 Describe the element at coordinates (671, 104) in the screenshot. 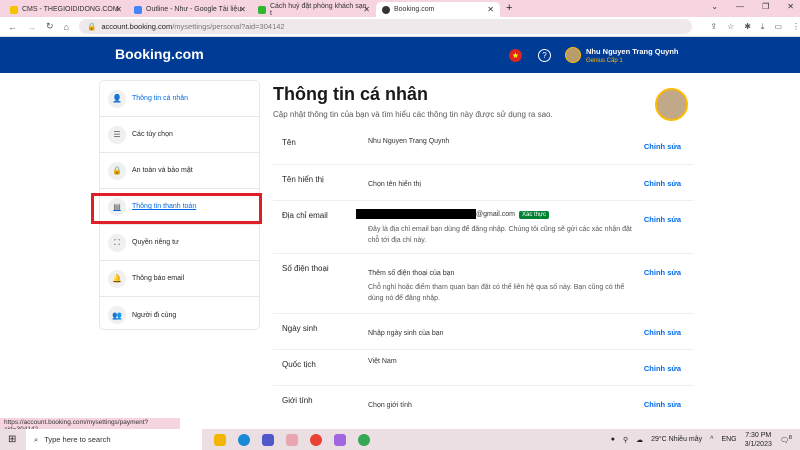

I see `profile-photo` at that location.